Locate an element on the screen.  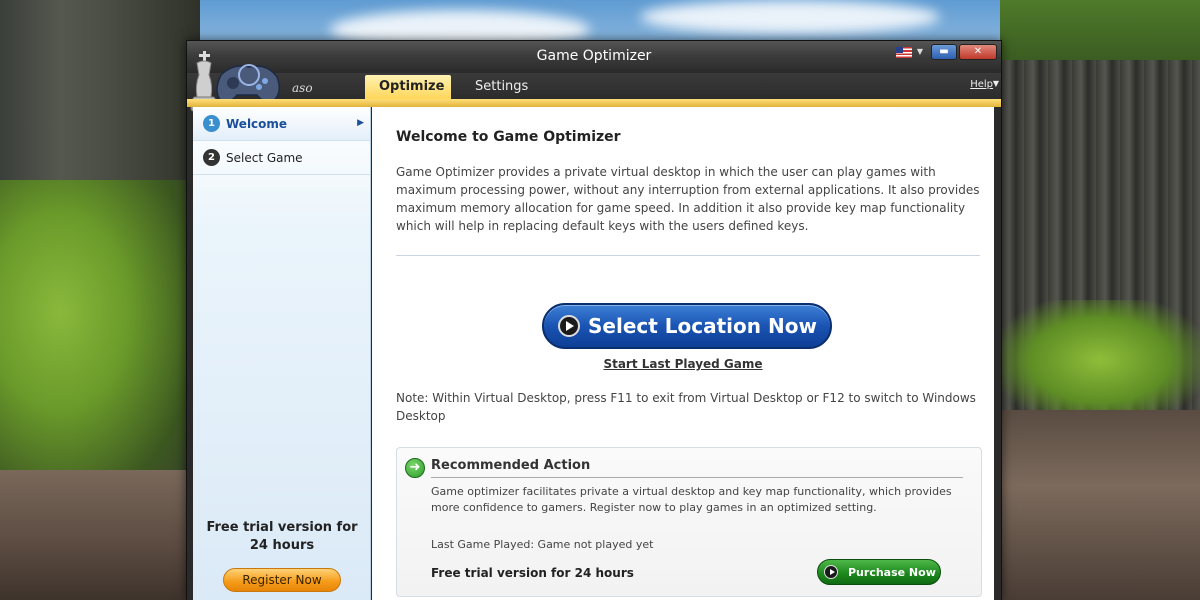
select-location-button: Select Location Now is located at coordinates (687, 326).